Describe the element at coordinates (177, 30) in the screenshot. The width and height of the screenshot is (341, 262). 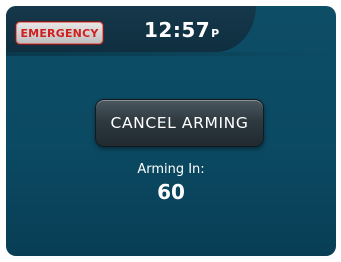
I see `clock-time: 12:57` at that location.